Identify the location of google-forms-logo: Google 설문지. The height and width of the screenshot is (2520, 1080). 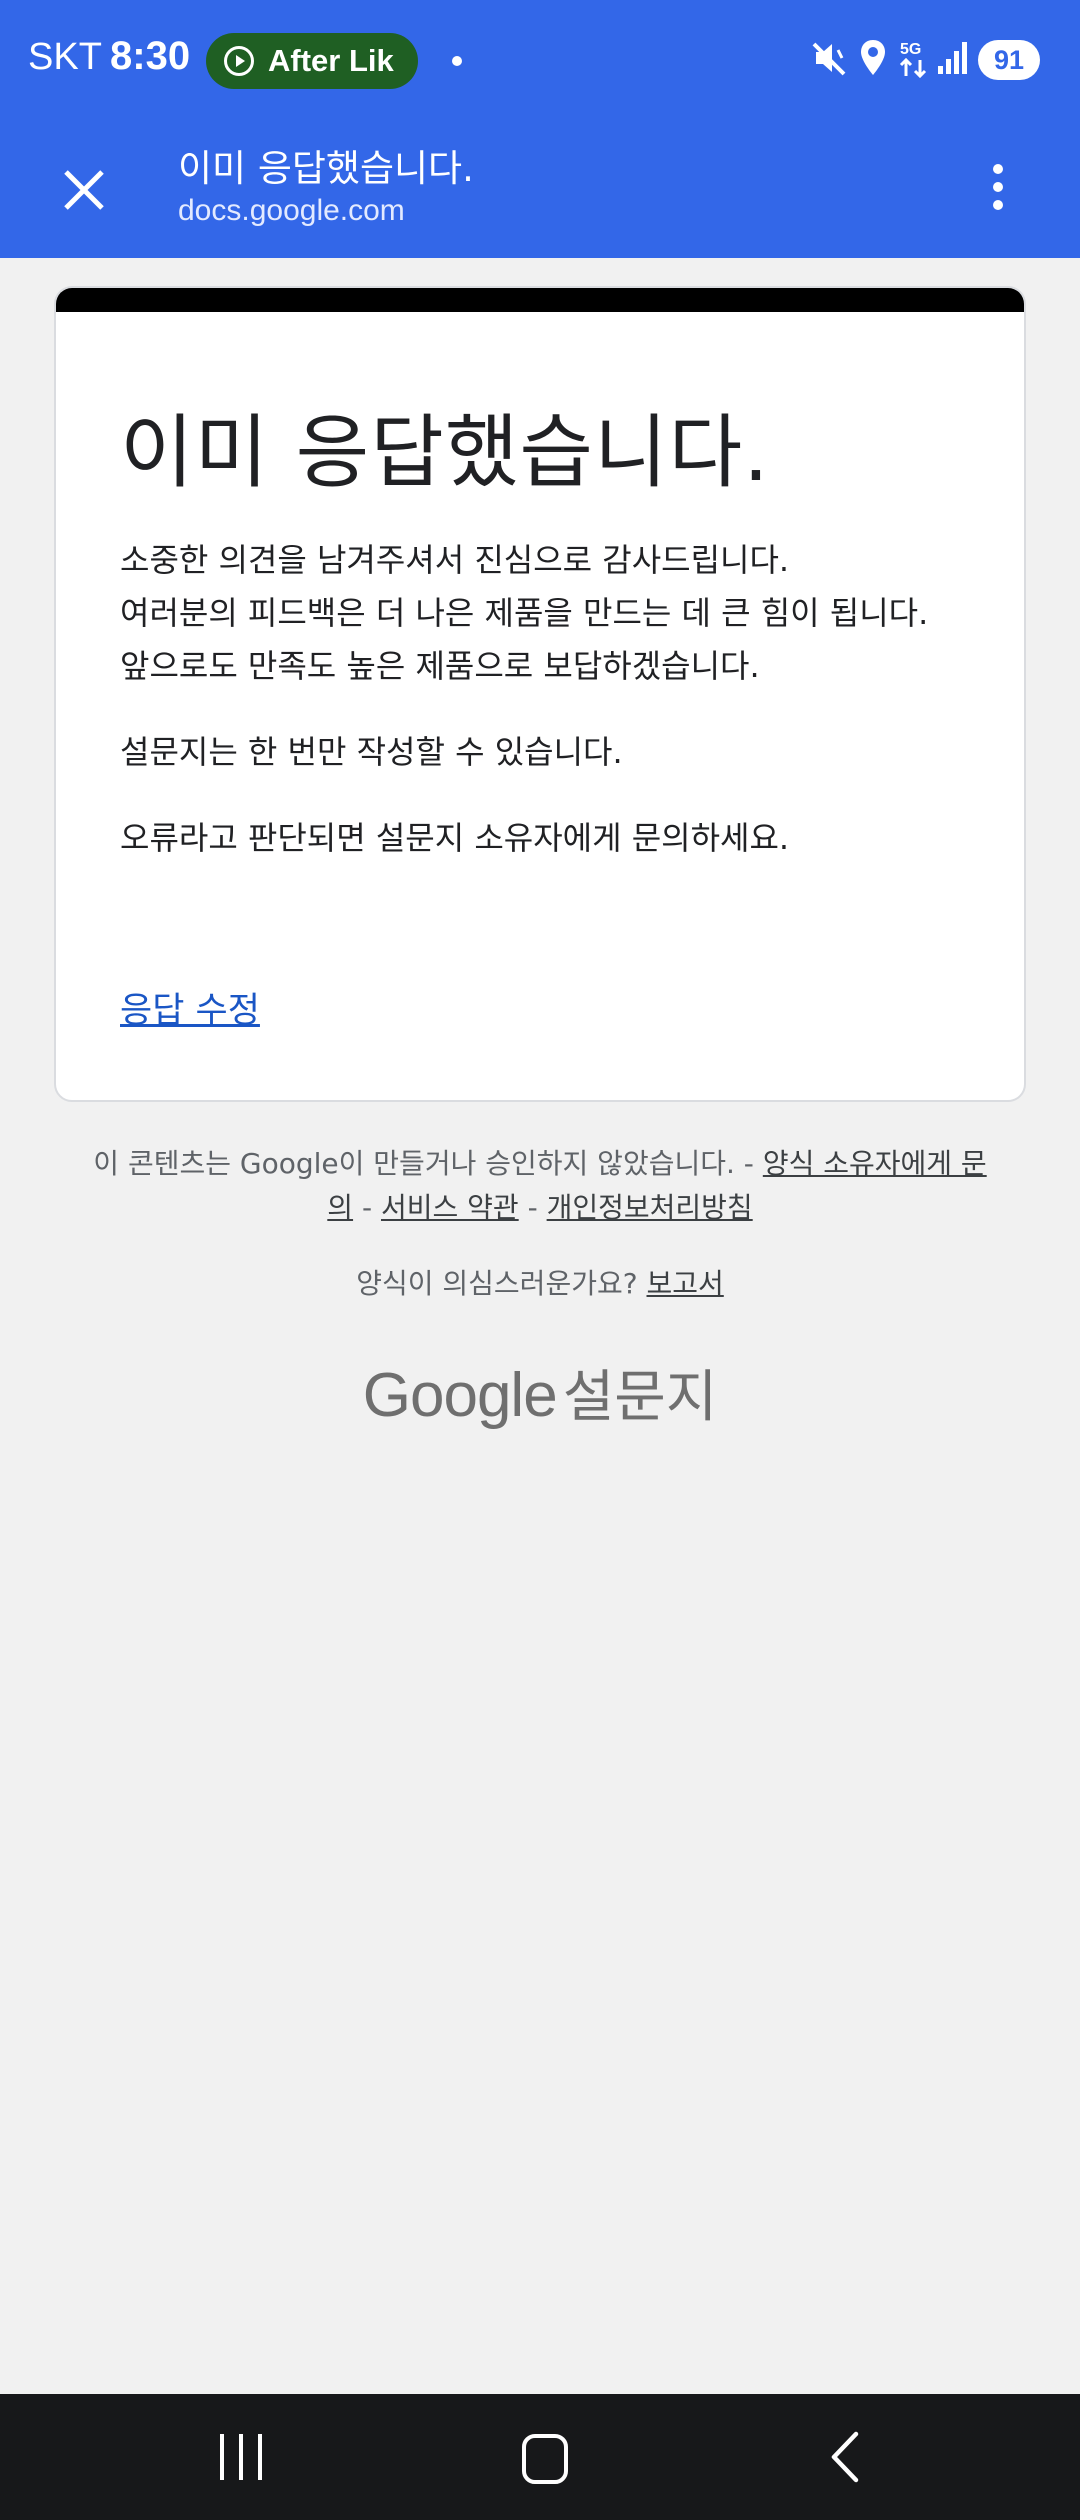
(540, 1392).